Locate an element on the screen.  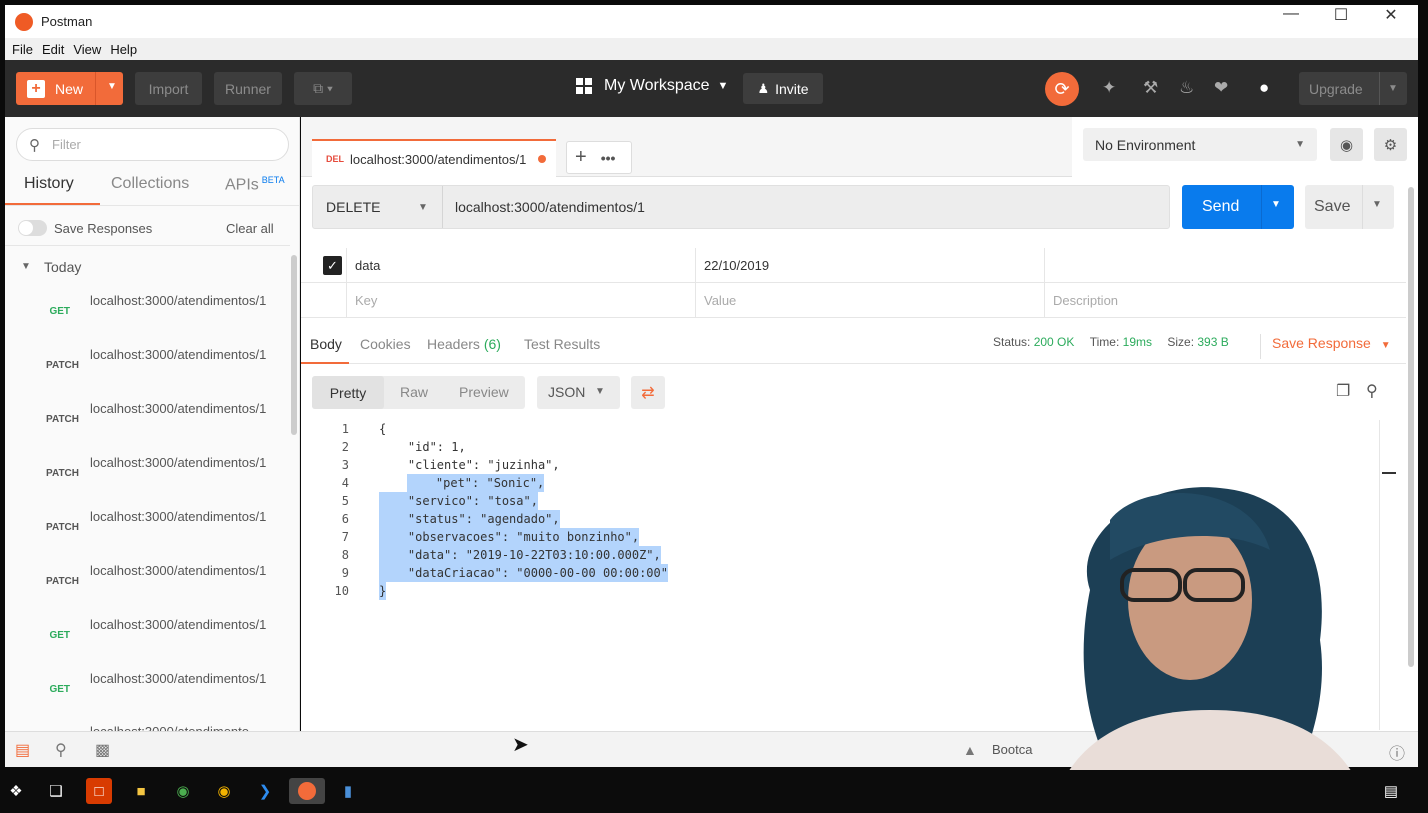
import-button: Import is located at coordinates (168, 88).